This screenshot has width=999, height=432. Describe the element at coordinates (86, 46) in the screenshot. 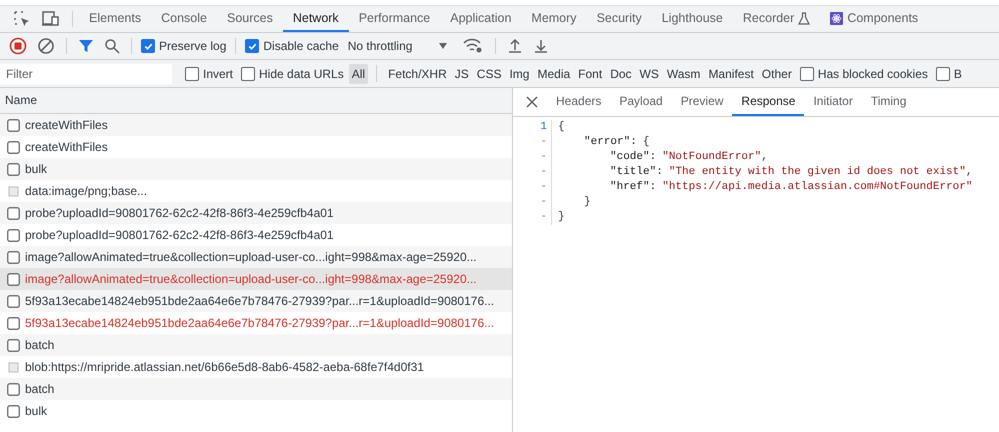

I see `filter-icon` at that location.